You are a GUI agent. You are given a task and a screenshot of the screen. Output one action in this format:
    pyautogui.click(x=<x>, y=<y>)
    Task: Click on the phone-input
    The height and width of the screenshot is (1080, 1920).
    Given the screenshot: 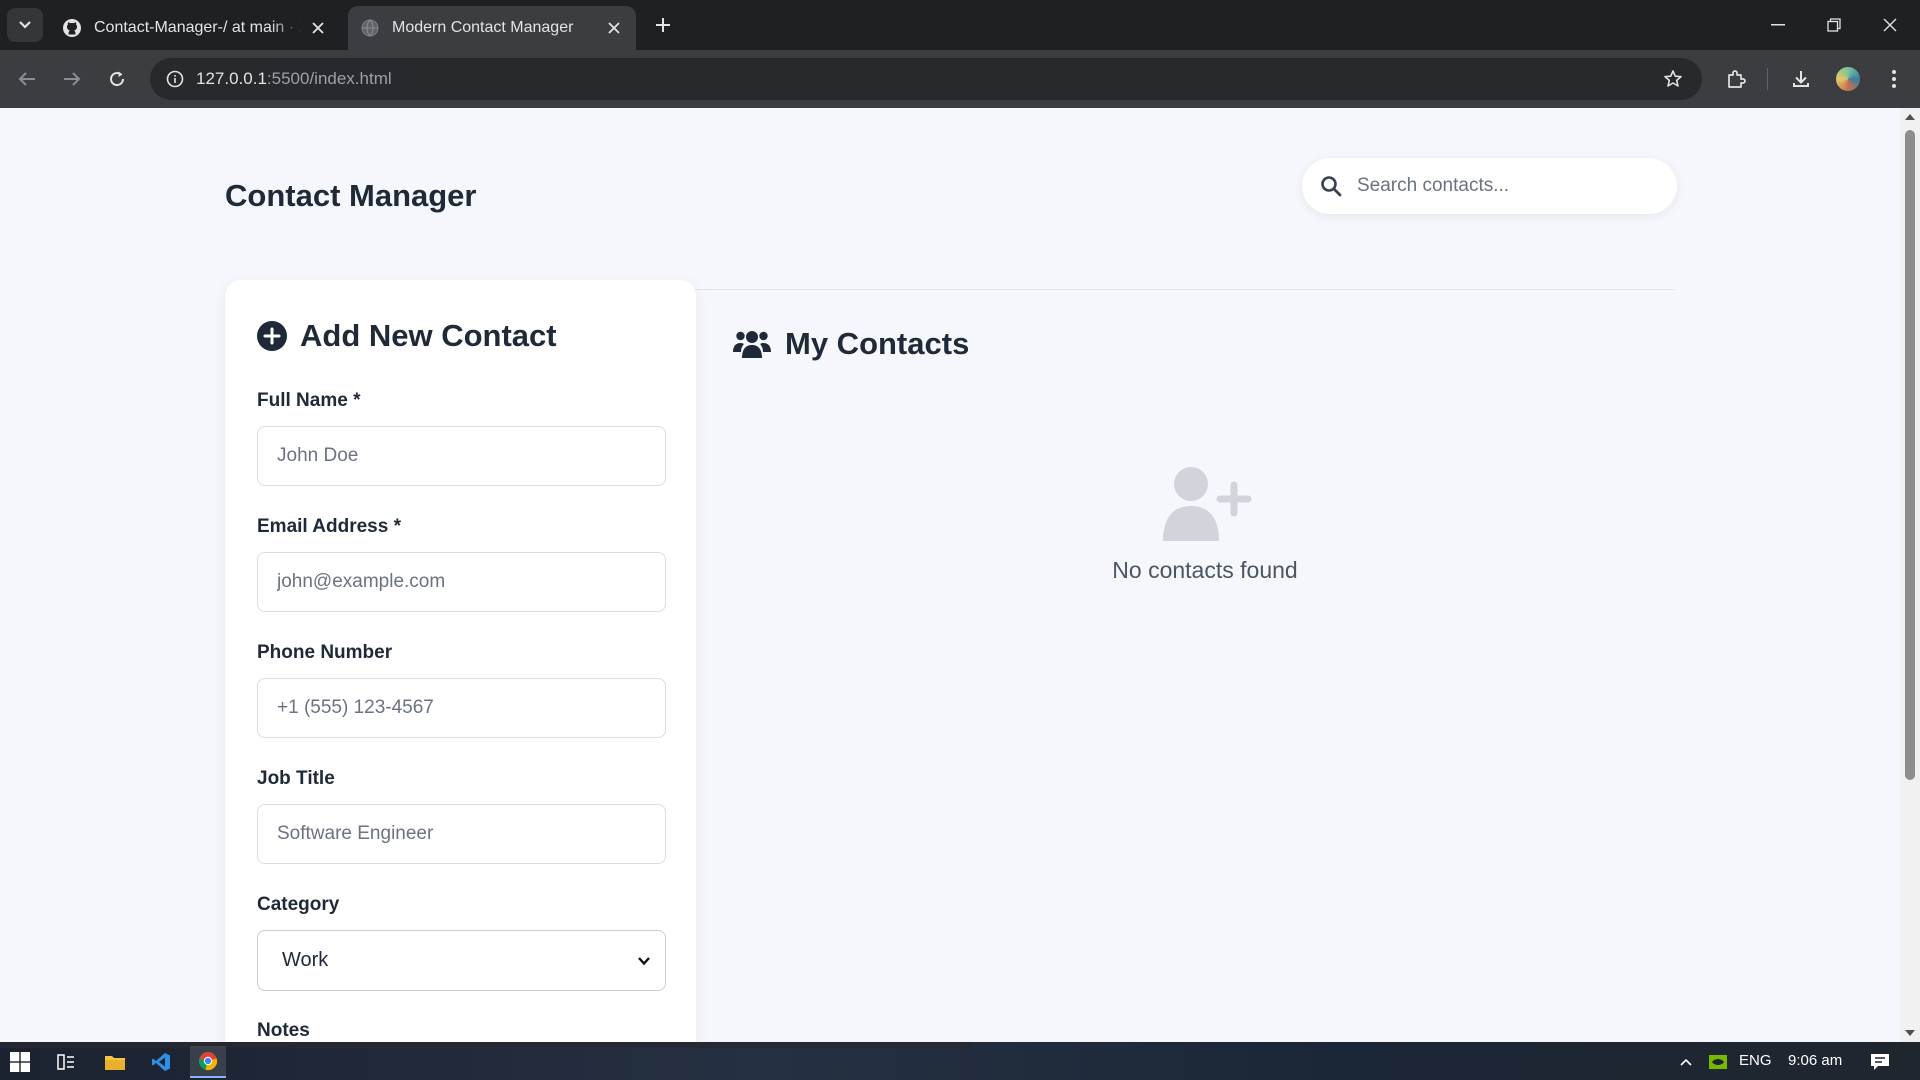 What is the action you would take?
    pyautogui.click(x=461, y=708)
    